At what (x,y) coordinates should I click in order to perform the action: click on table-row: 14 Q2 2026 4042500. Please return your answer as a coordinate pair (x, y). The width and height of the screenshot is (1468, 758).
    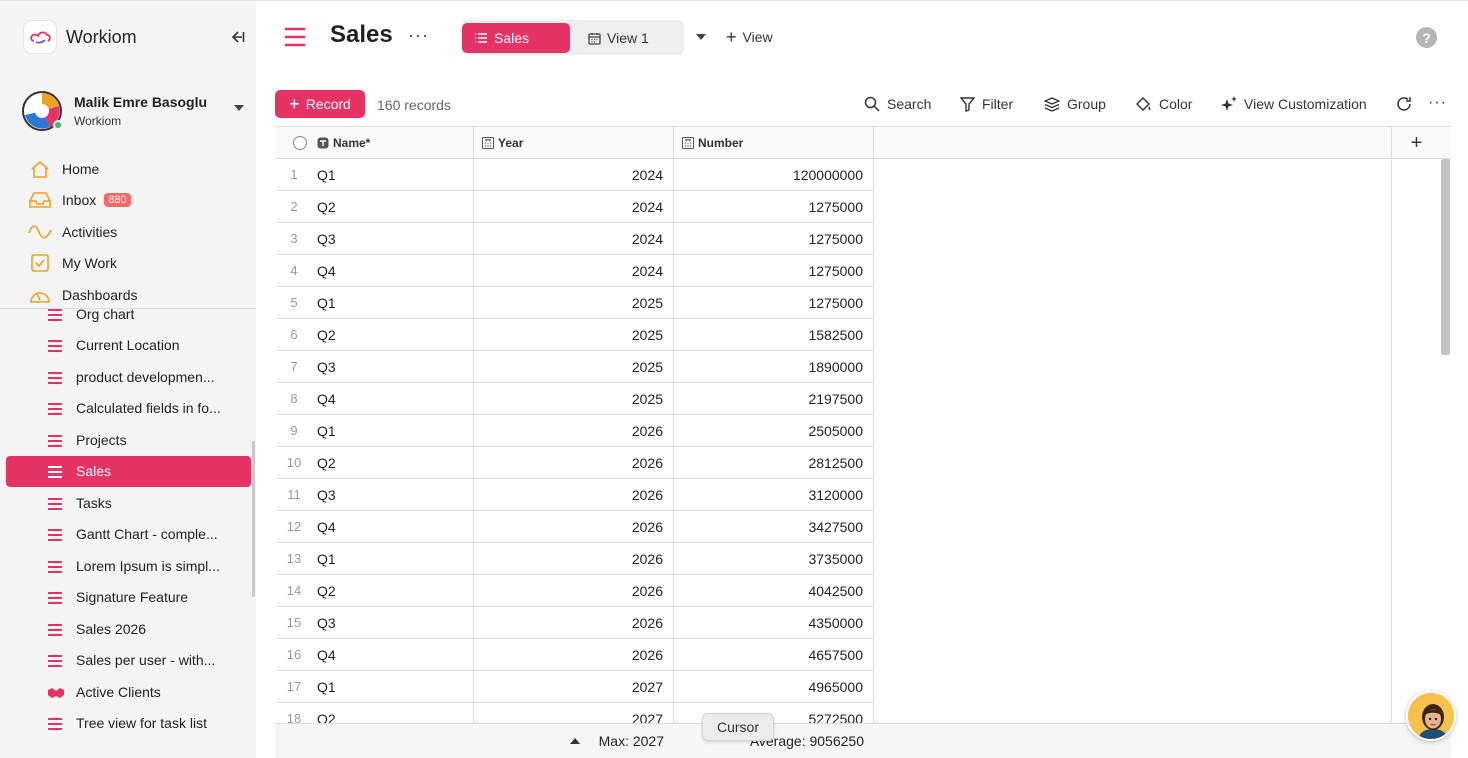
    Looking at the image, I should click on (863, 591).